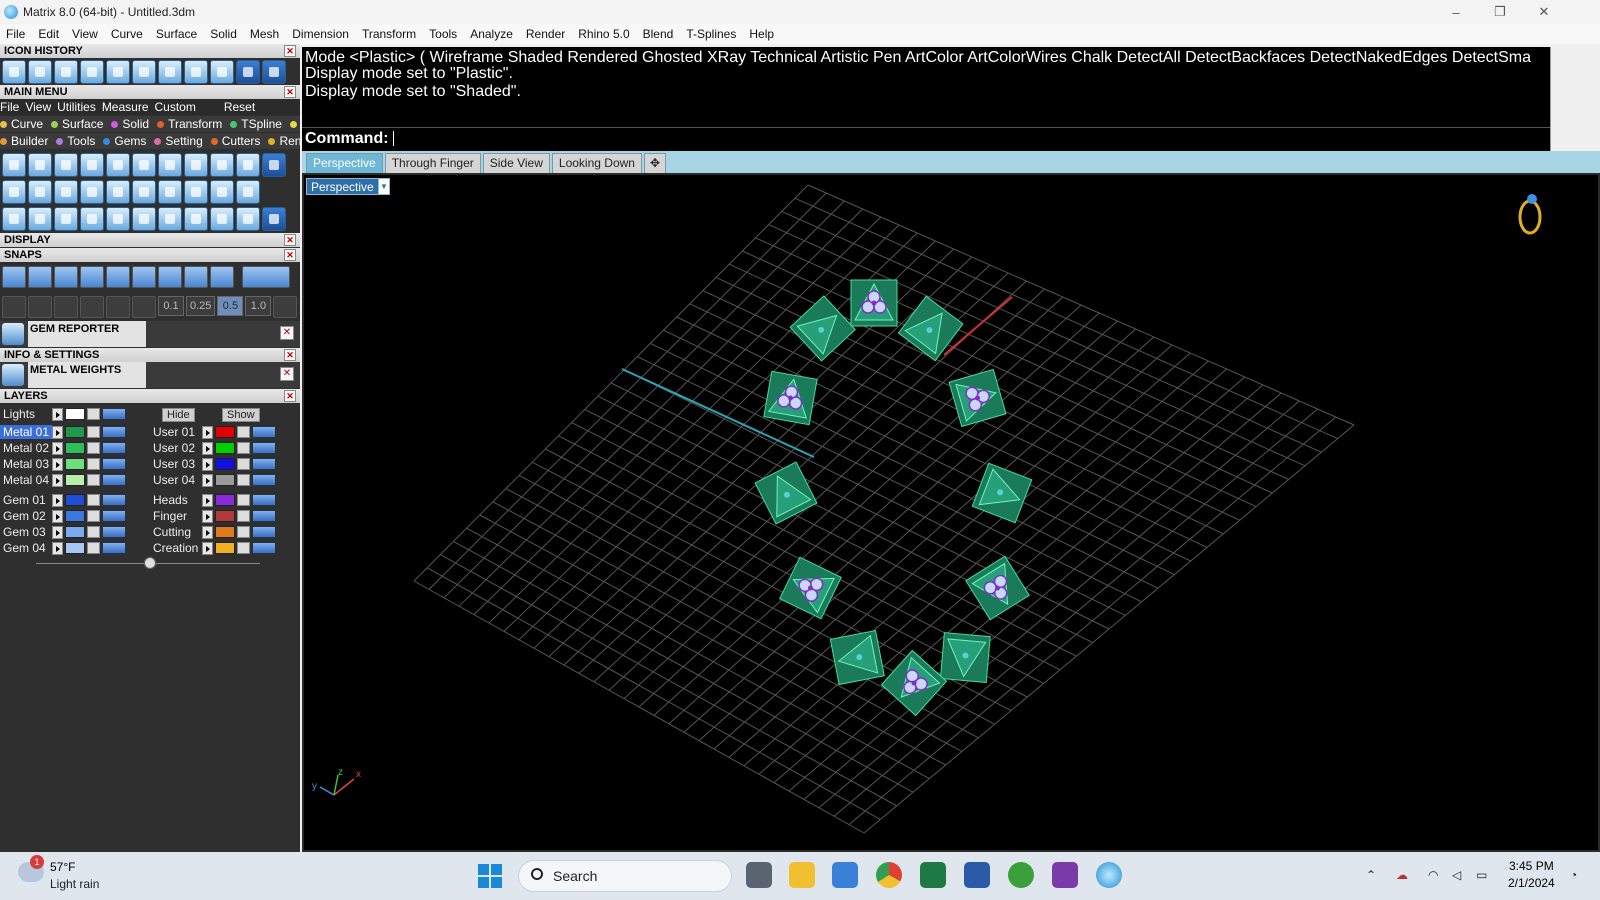 The image size is (1600, 900). Describe the element at coordinates (144, 72) in the screenshot. I see `edit-icon` at that location.